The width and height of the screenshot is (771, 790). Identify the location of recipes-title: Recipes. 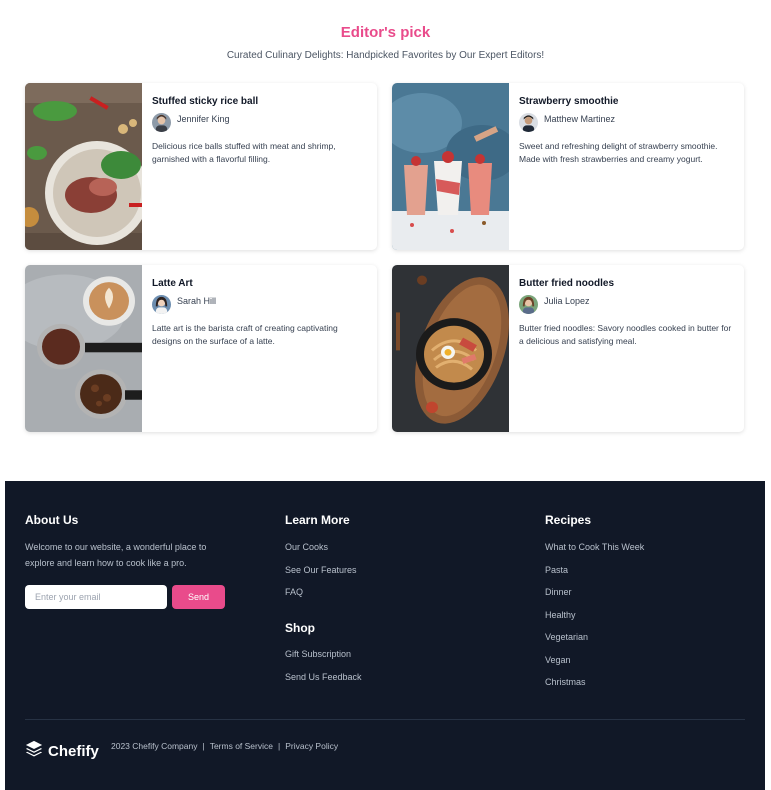
(568, 520).